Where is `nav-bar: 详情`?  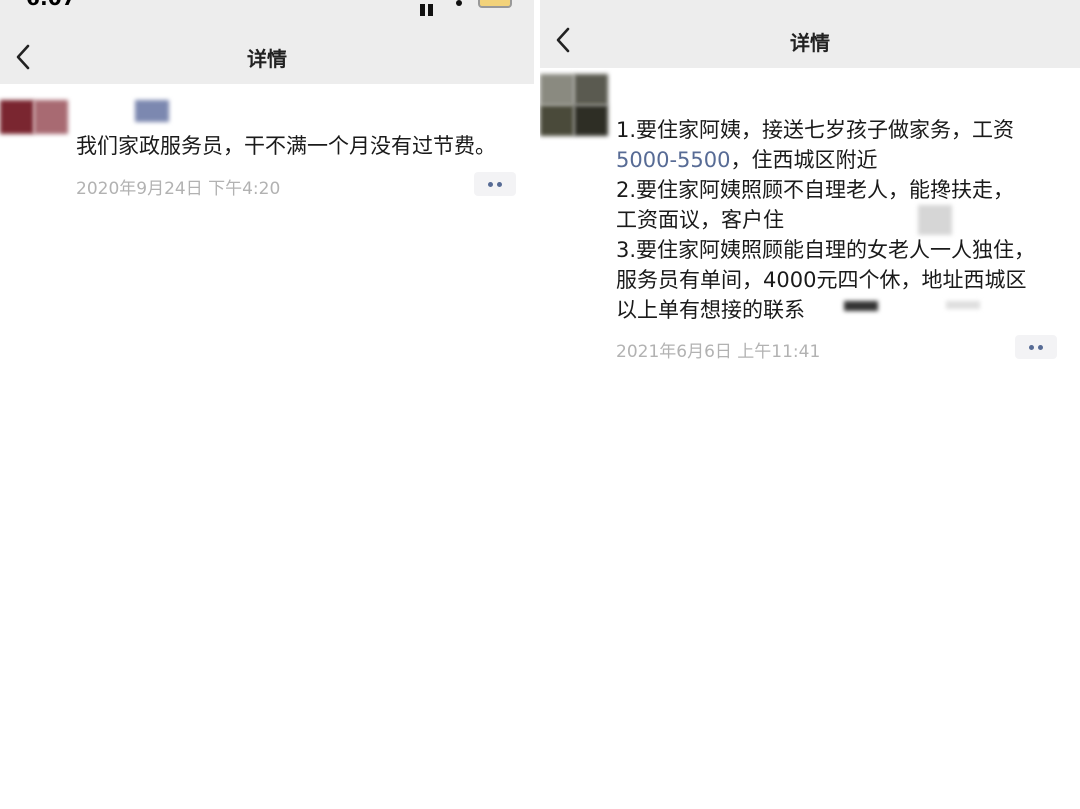
nav-bar: 详情 is located at coordinates (810, 34).